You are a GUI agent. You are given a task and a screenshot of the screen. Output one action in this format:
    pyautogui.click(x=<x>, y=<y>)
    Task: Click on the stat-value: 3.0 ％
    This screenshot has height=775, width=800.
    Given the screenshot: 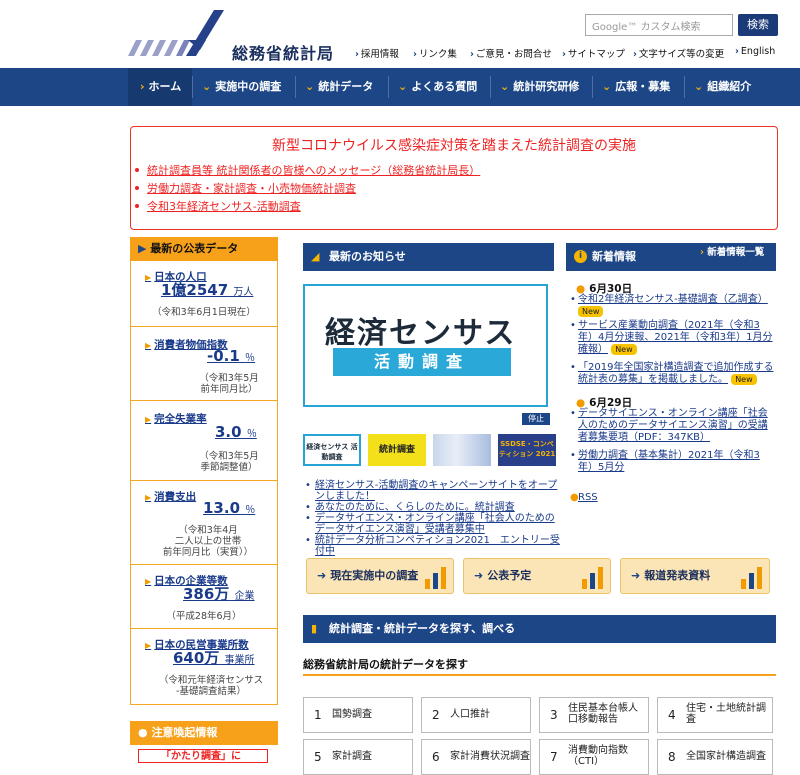 What is the action you would take?
    pyautogui.click(x=236, y=432)
    